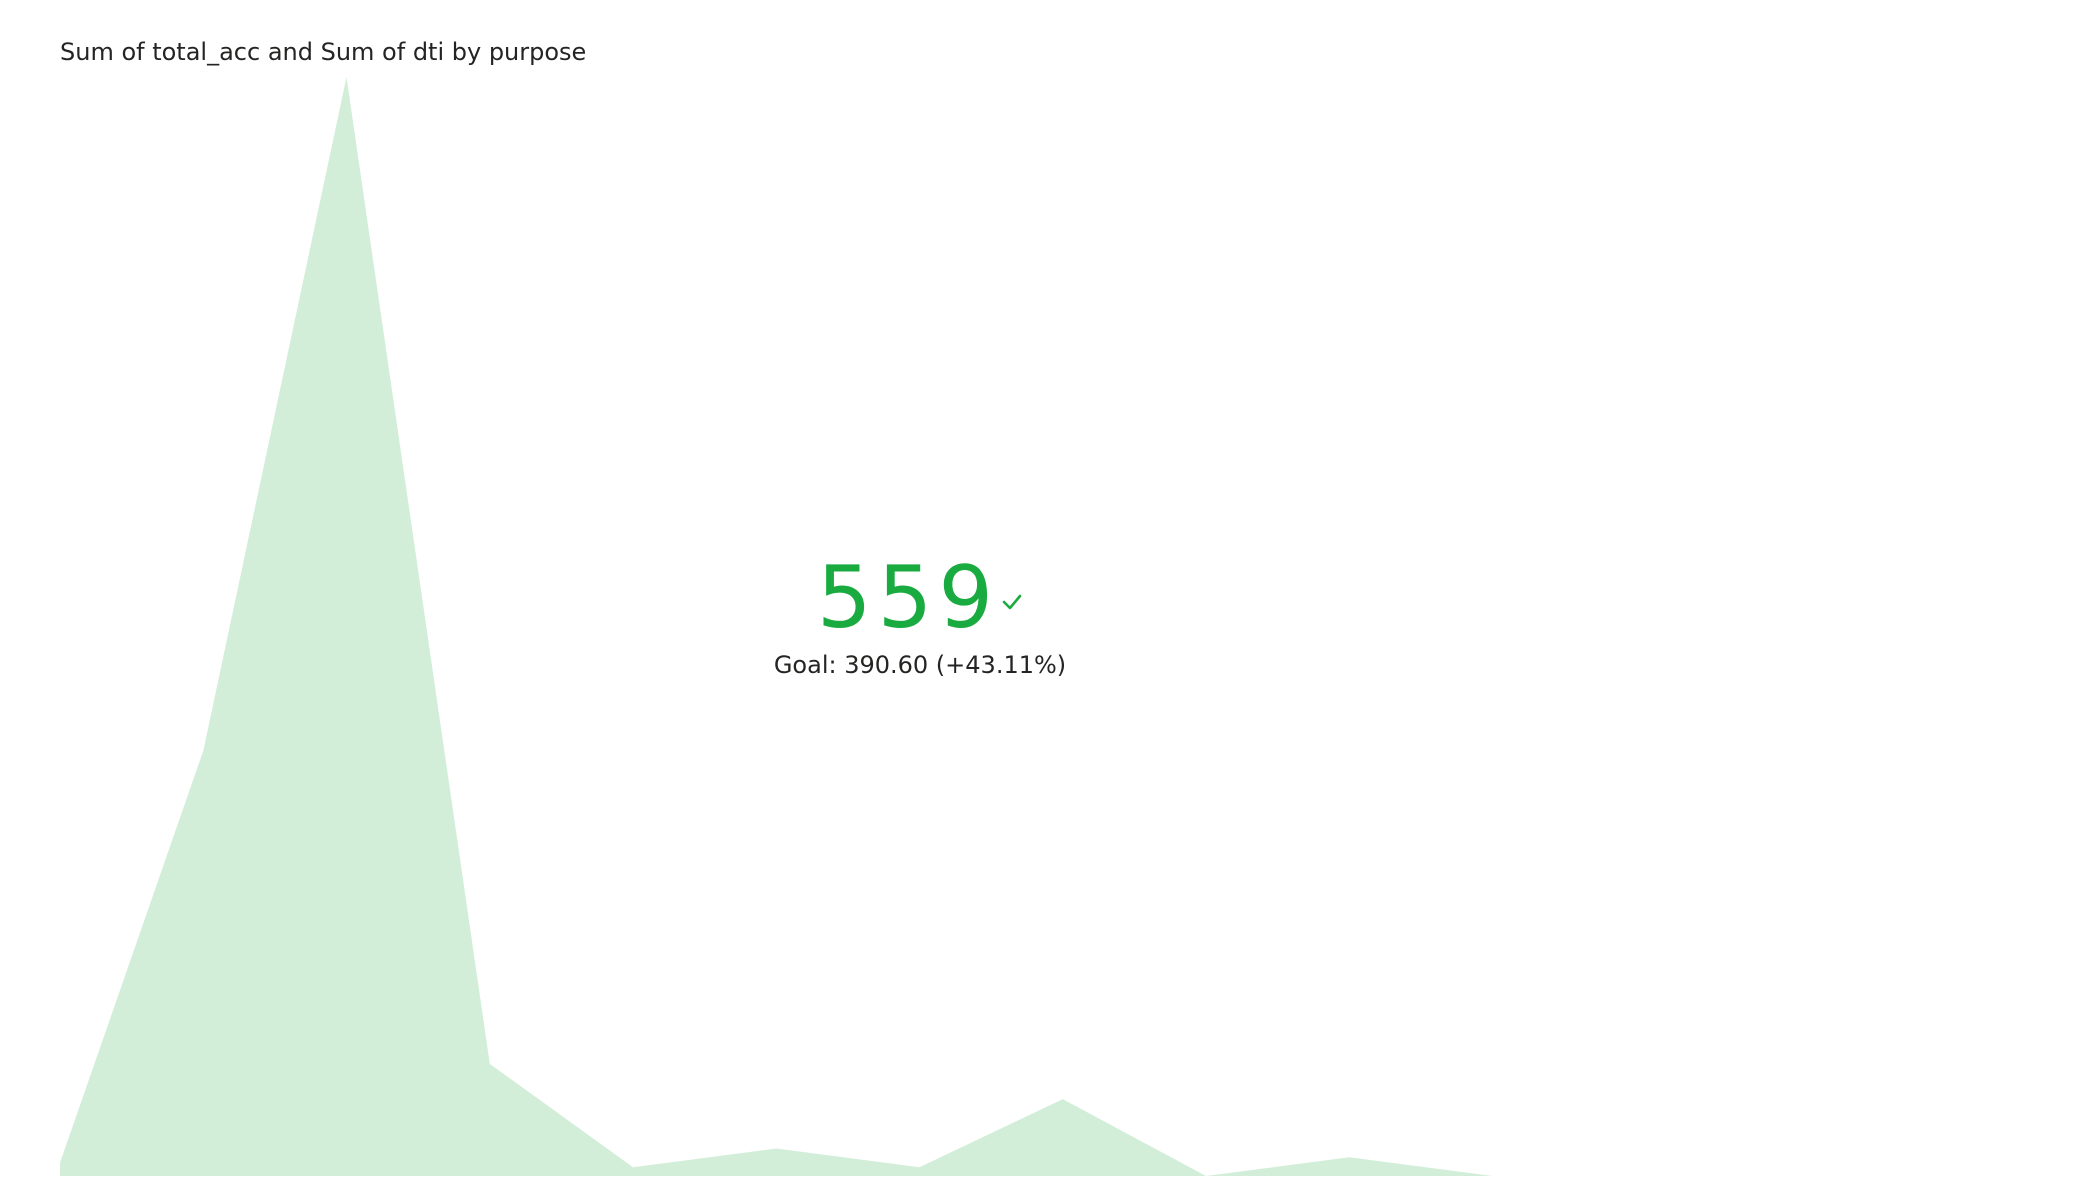 The height and width of the screenshot is (1200, 2075). Describe the element at coordinates (1012, 602) in the screenshot. I see `checkmark-icon` at that location.